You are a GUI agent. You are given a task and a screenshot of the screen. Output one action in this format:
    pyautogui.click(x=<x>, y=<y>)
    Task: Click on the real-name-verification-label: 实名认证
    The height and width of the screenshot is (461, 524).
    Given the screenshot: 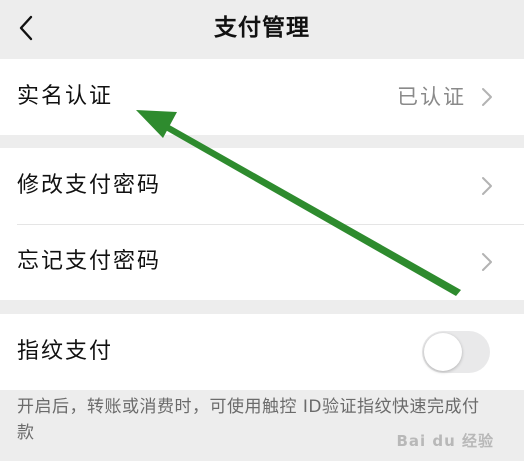 What is the action you would take?
    pyautogui.click(x=65, y=96)
    